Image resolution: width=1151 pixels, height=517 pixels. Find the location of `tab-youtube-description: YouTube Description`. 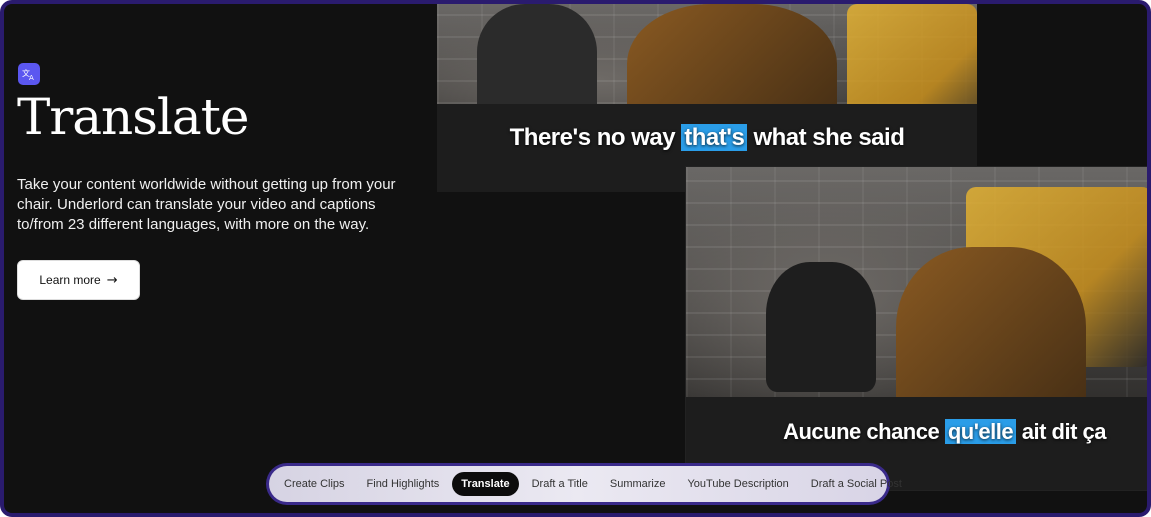

tab-youtube-description: YouTube Description is located at coordinates (737, 484).